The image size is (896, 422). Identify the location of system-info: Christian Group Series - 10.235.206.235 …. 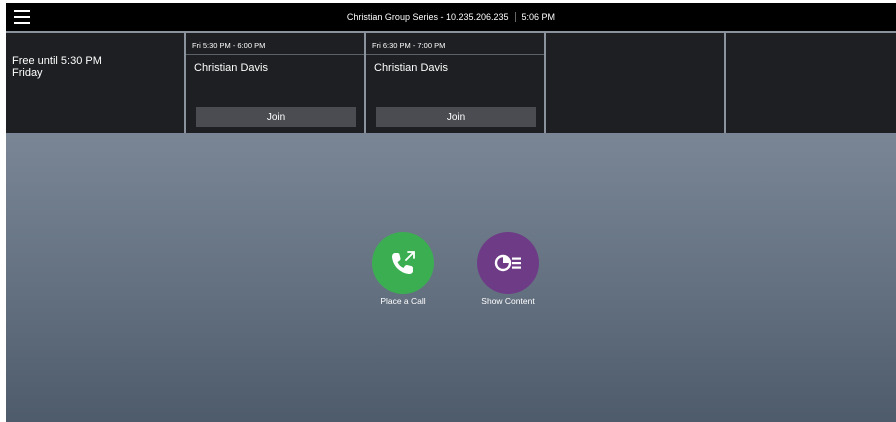
(451, 17).